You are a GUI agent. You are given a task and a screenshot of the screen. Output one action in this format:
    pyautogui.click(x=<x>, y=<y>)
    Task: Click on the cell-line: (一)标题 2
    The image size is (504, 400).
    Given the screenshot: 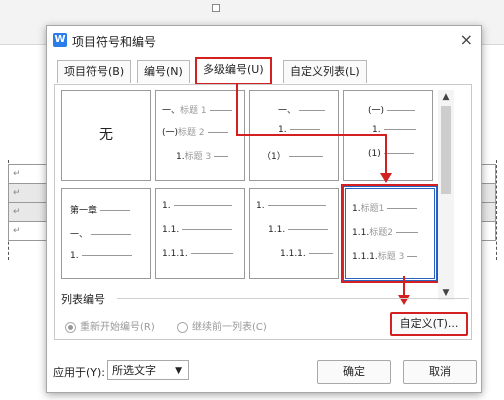 What is the action you would take?
    pyautogui.click(x=195, y=131)
    